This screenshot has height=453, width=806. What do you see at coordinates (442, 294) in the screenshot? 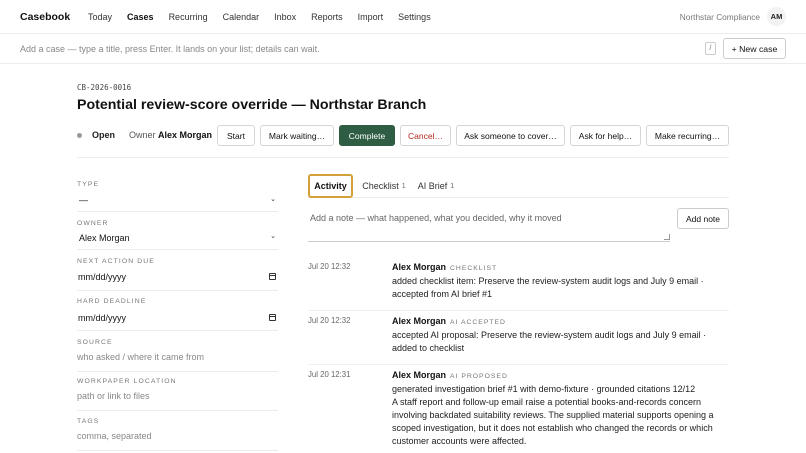
I see `activity-line-2: accepted from AI brief #1` at bounding box center [442, 294].